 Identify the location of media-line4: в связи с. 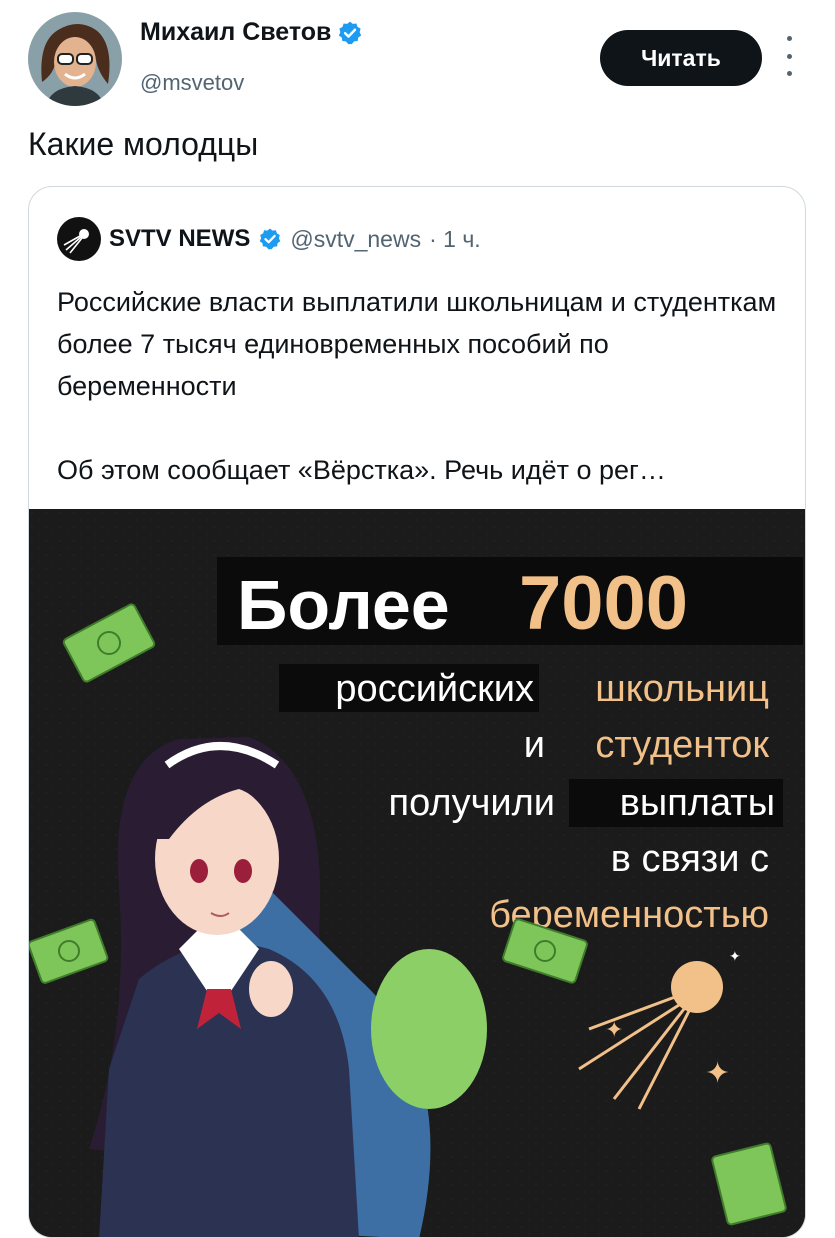
(690, 859).